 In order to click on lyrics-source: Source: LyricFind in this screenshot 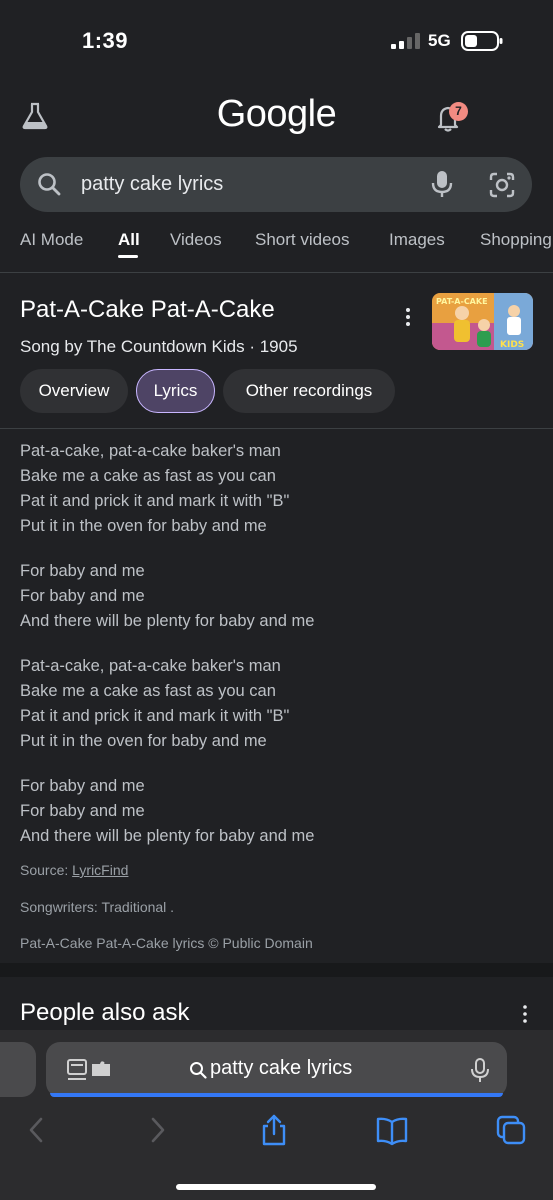, I will do `click(74, 870)`.